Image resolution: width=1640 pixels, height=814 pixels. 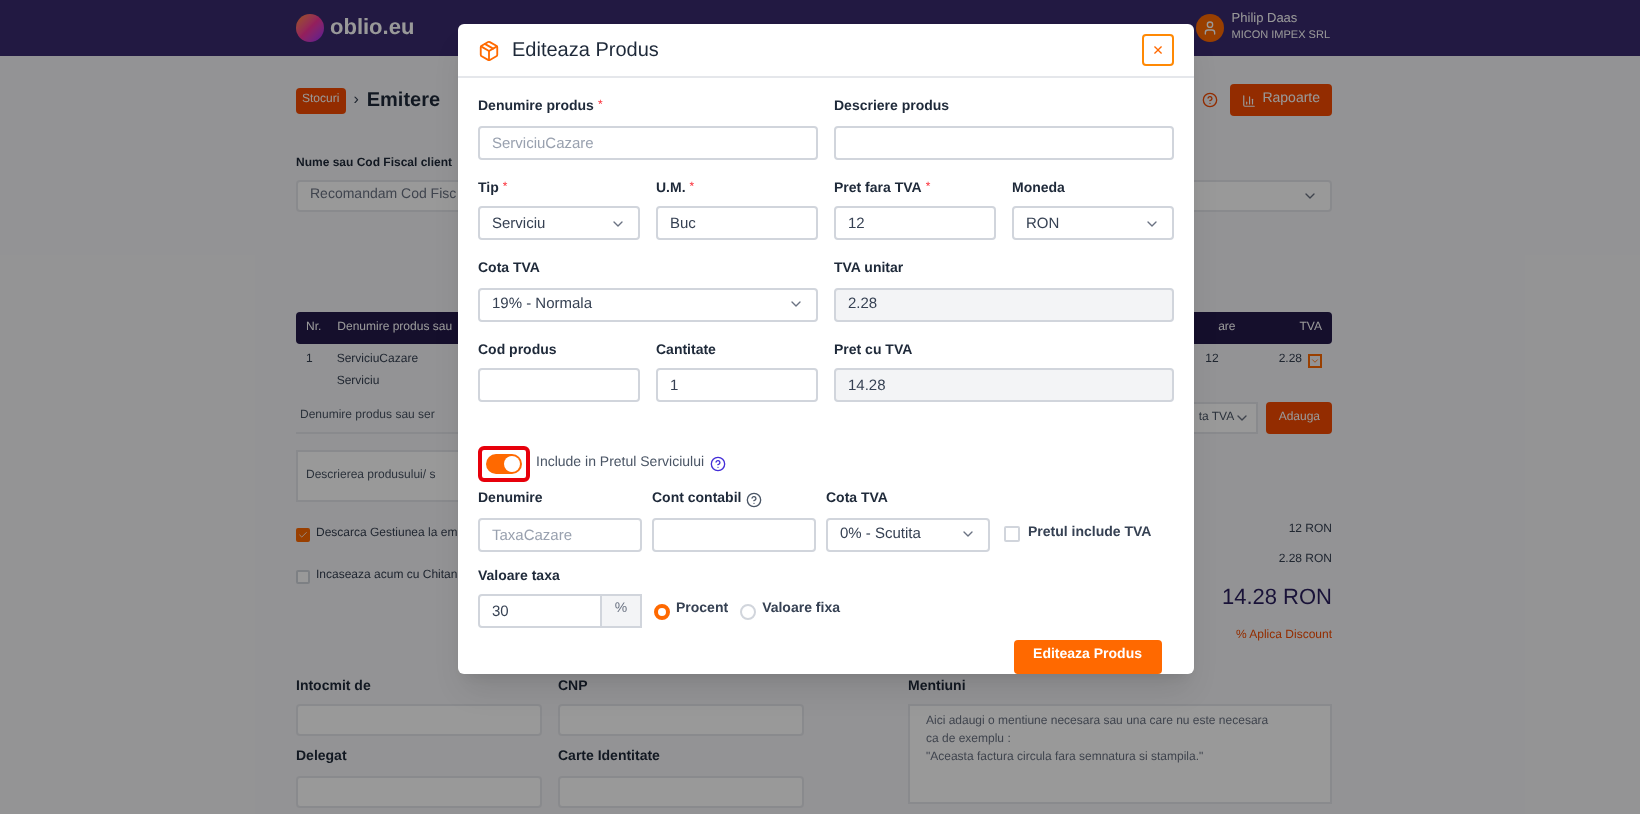 What do you see at coordinates (1249, 100) in the screenshot?
I see `chart-icon` at bounding box center [1249, 100].